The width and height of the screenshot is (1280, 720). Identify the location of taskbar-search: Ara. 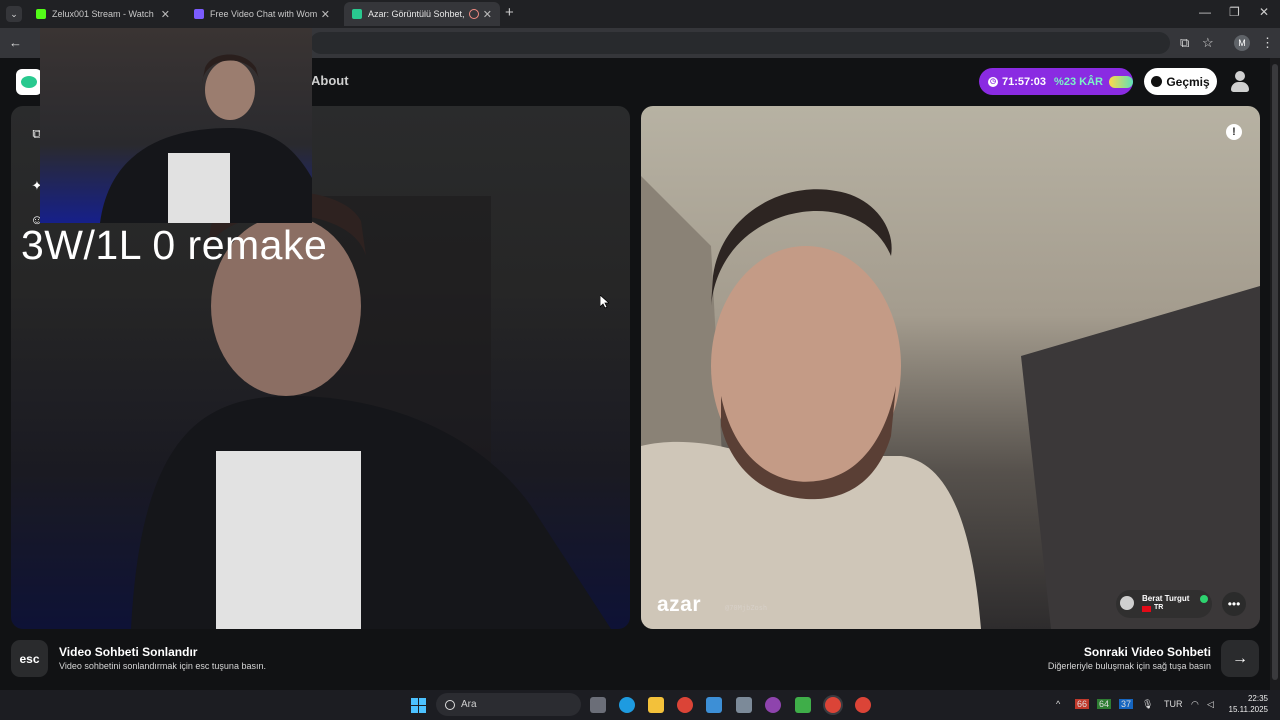
(508, 704).